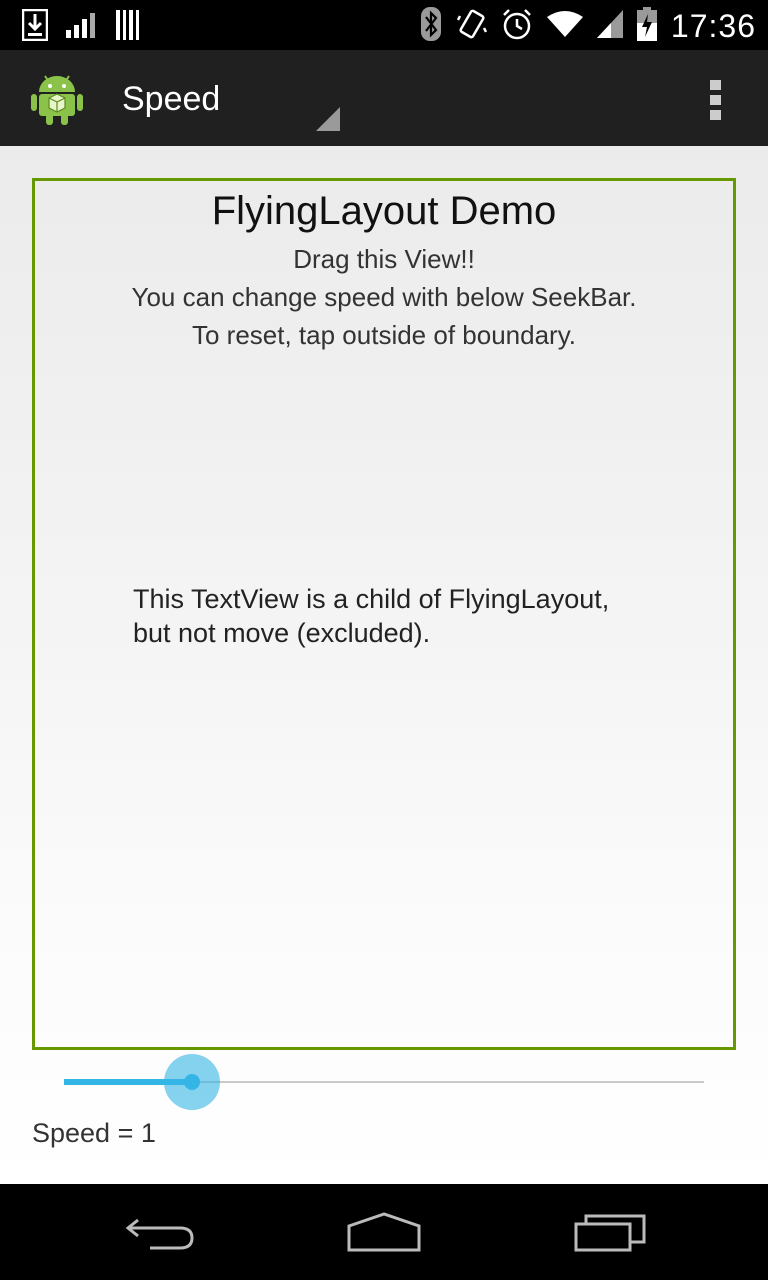 Image resolution: width=768 pixels, height=1280 pixels. I want to click on child-text-line-2: but not move (excluded)., so click(282, 633).